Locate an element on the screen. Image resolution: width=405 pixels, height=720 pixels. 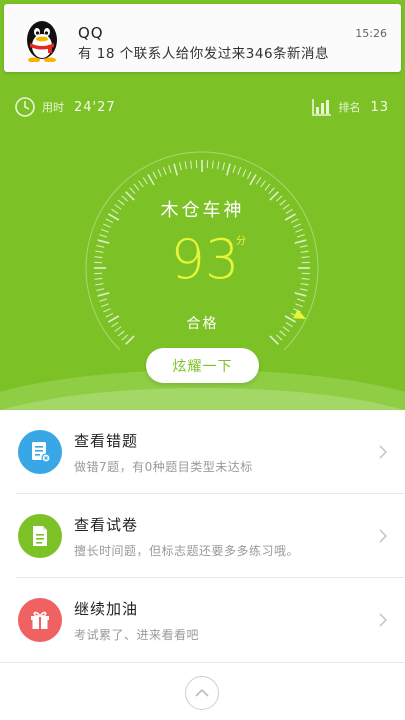
scroll-up-button is located at coordinates (202, 693).